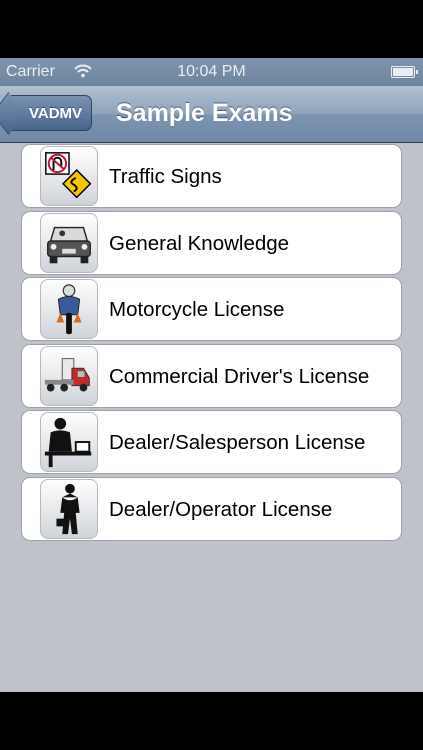 This screenshot has width=423, height=750. I want to click on operator-icon, so click(69, 508).